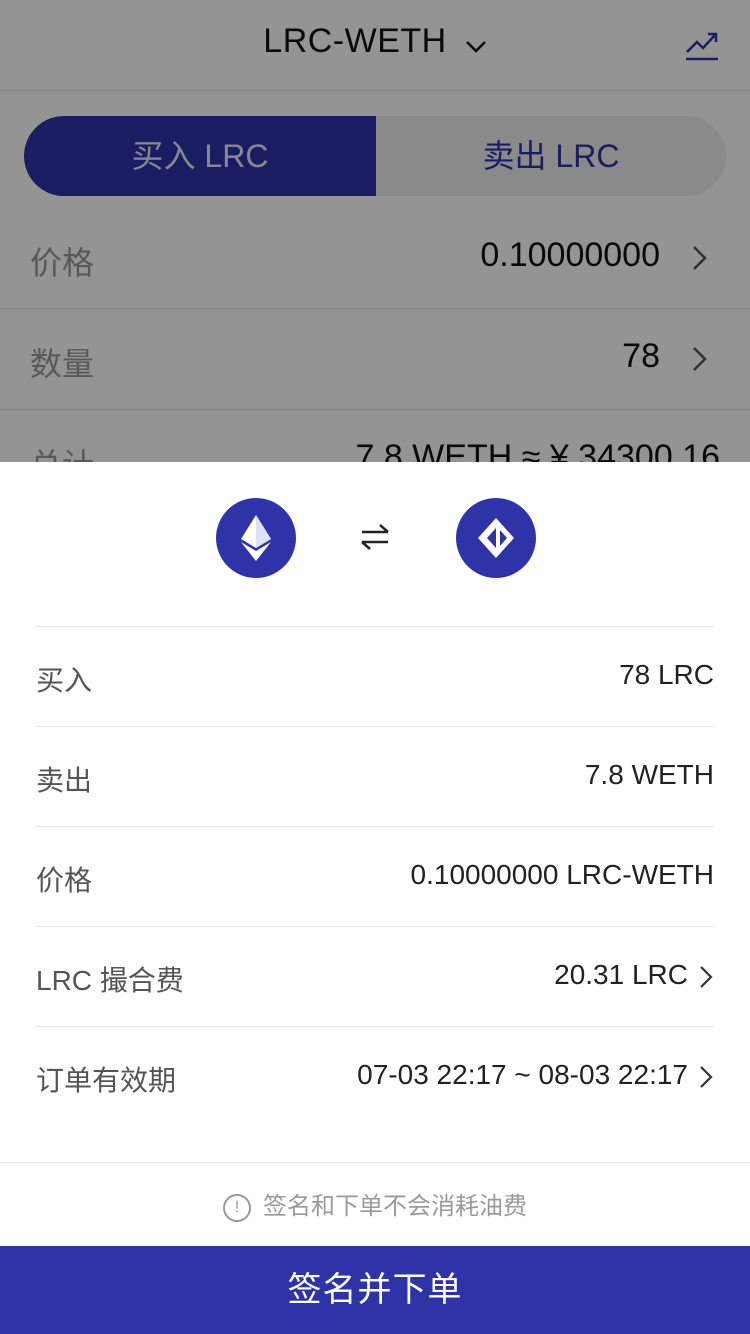 Image resolution: width=750 pixels, height=1334 pixels. Describe the element at coordinates (256, 538) in the screenshot. I see `ethereum-icon` at that location.